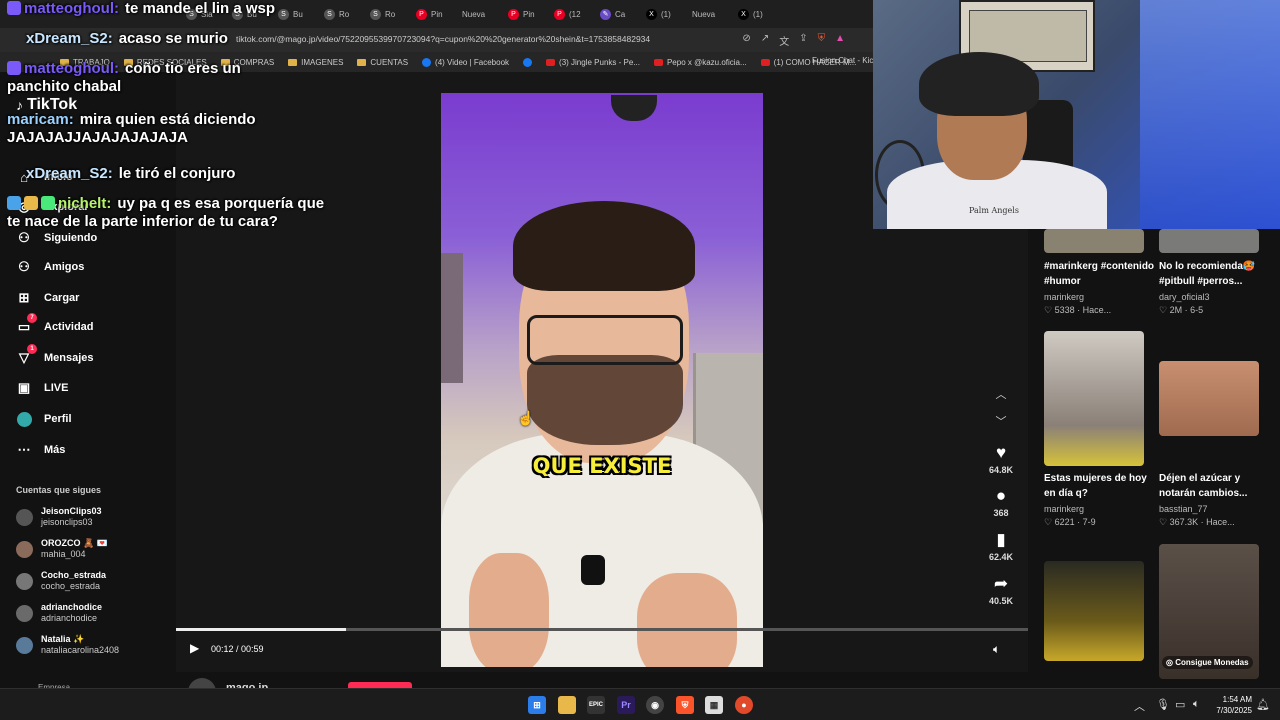 Image resolution: width=1280 pixels, height=720 pixels. I want to click on comment-count: 368, so click(1001, 513).